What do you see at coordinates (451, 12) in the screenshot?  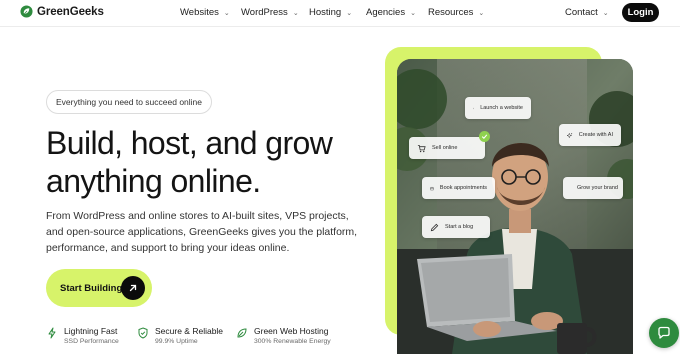 I see `nav-label: Resources` at bounding box center [451, 12].